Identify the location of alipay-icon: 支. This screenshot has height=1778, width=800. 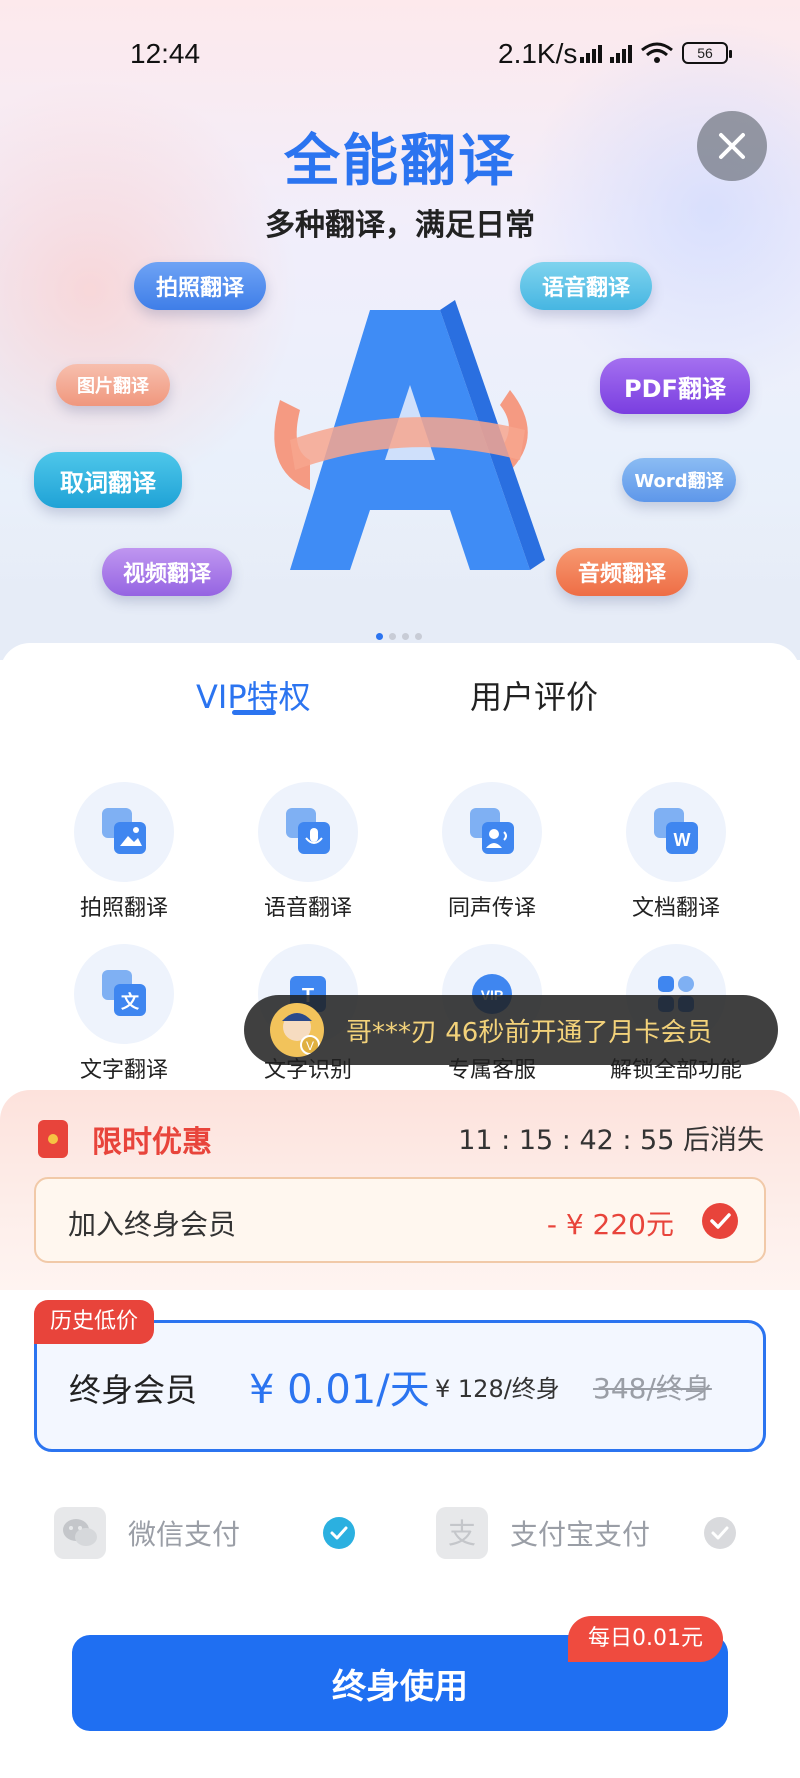
(462, 1533).